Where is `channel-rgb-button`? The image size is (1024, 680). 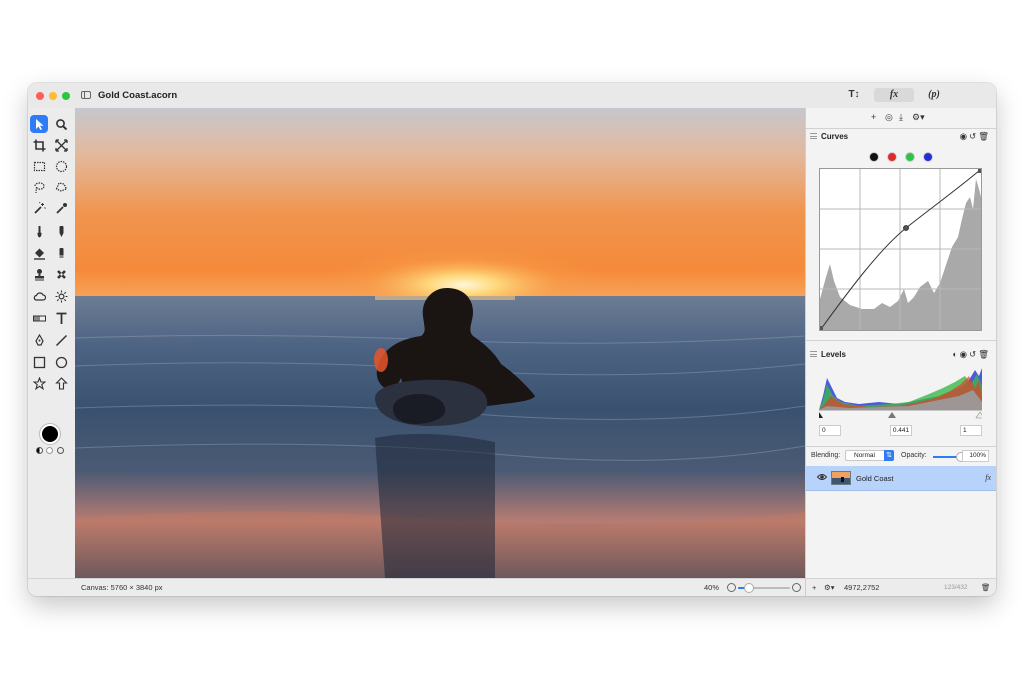
channel-rgb-button is located at coordinates (874, 157).